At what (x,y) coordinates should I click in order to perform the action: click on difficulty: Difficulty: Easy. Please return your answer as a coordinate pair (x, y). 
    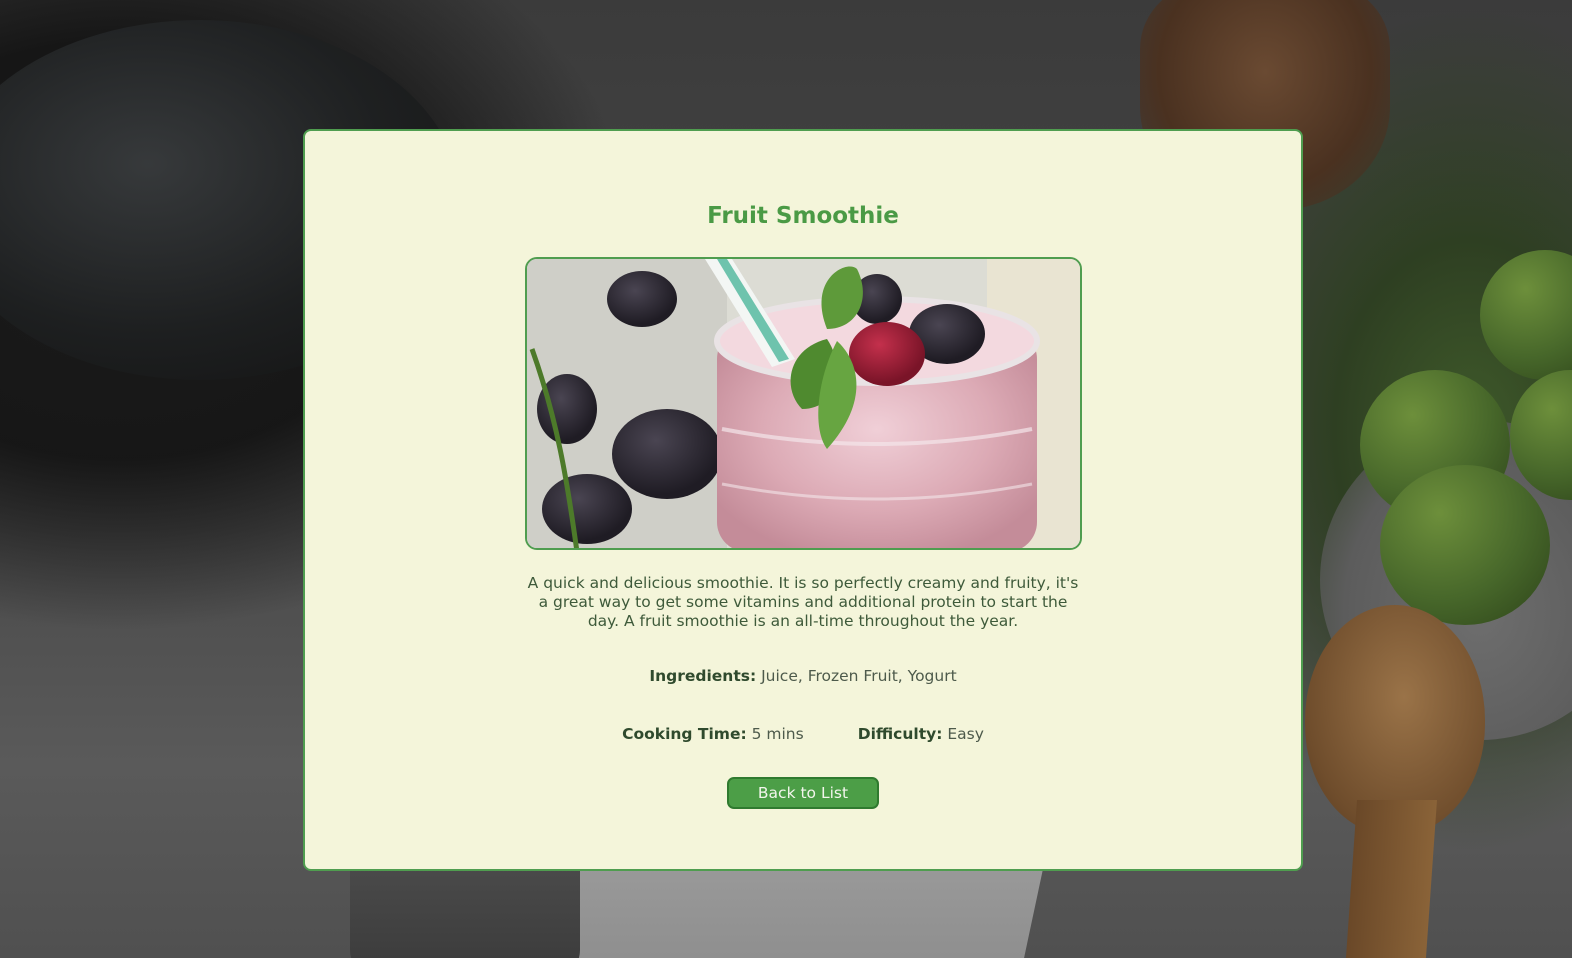
    Looking at the image, I should click on (921, 734).